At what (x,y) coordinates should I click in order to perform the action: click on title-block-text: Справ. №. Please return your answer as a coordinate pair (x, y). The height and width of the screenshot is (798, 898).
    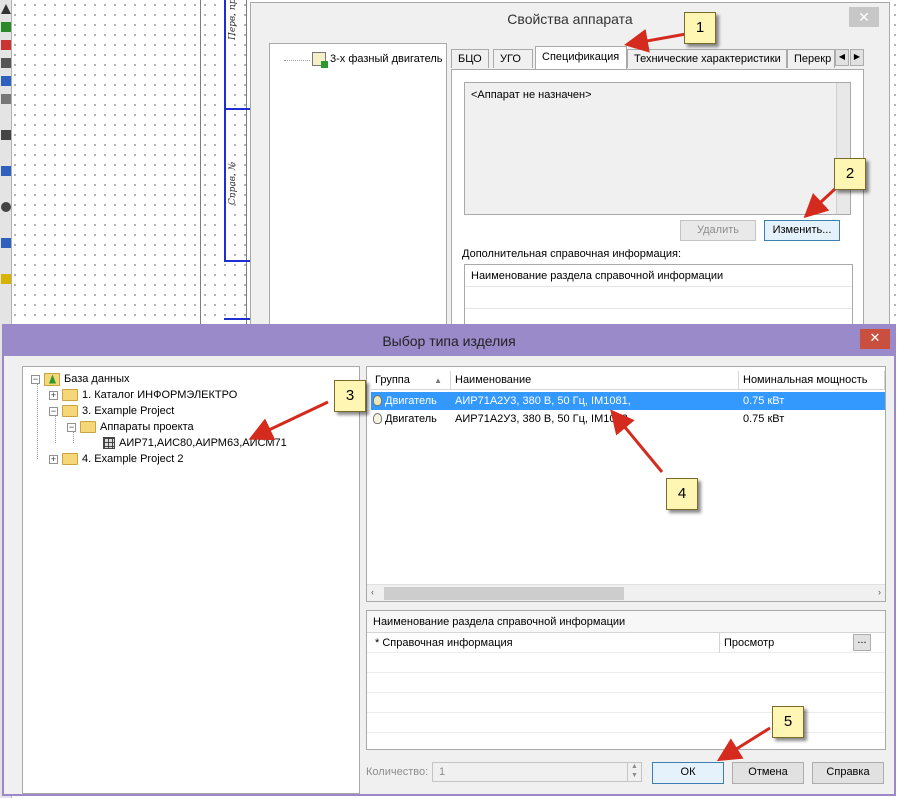
    Looking at the image, I should click on (233, 183).